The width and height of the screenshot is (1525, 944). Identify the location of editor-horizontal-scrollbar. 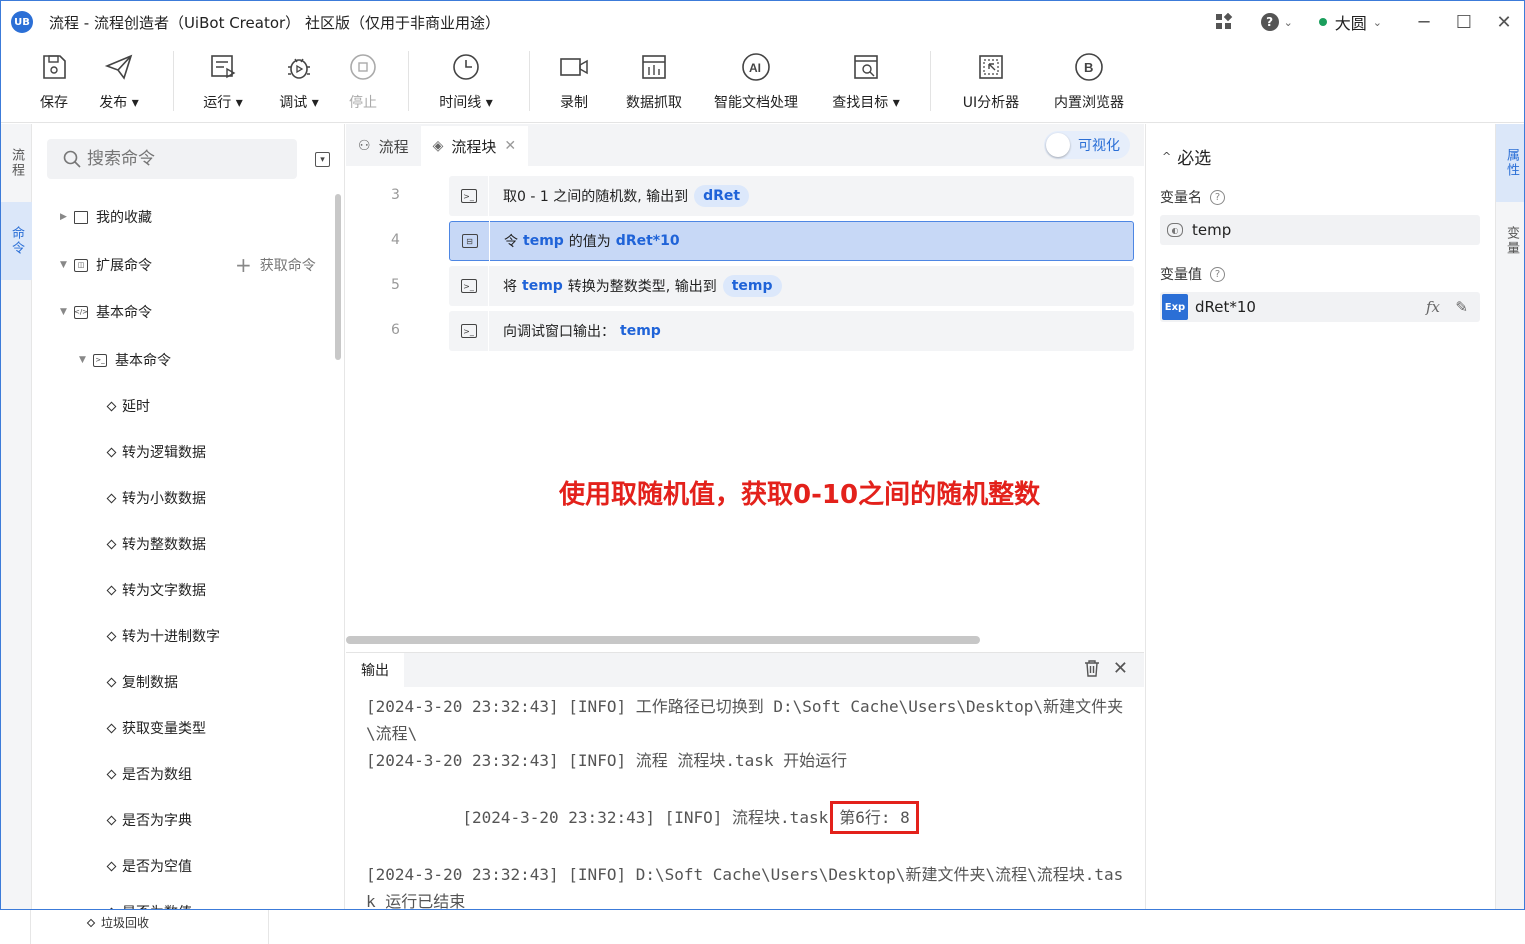
(663, 640).